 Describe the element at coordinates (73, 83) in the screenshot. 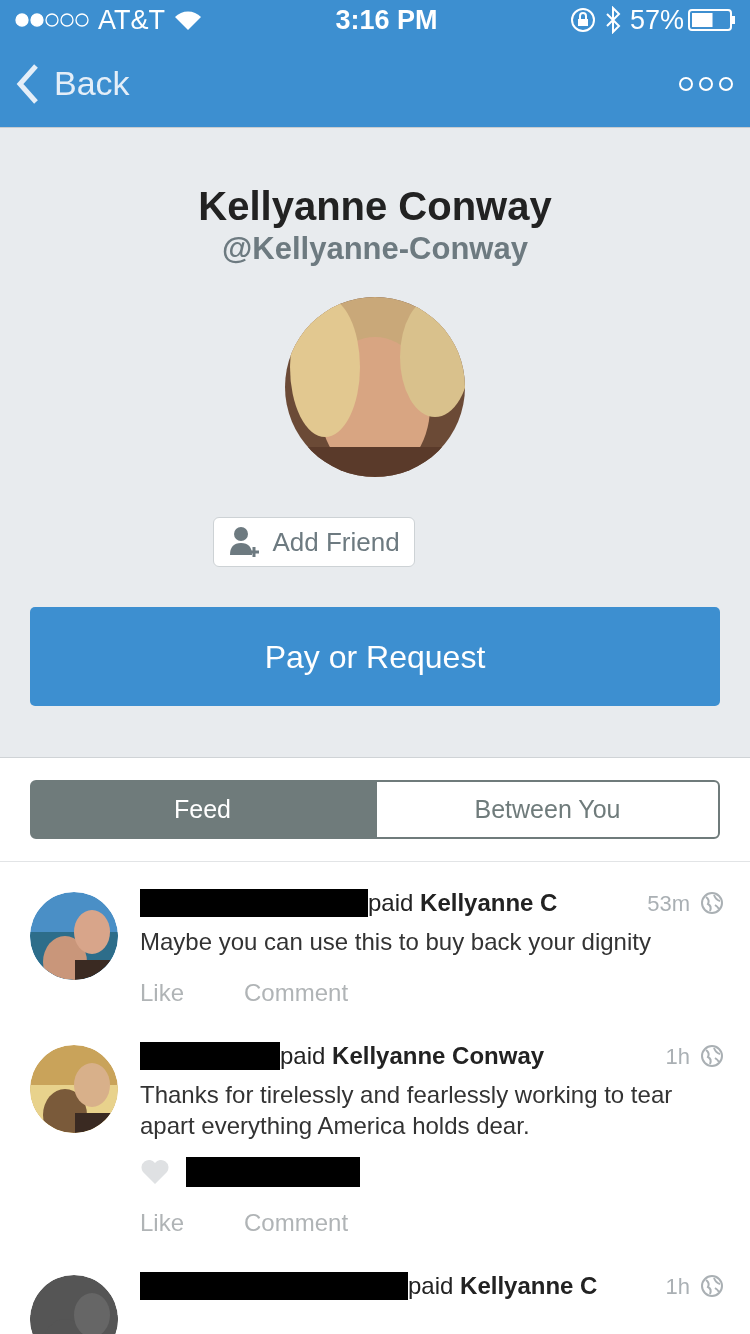

I see `back-button: Back` at that location.